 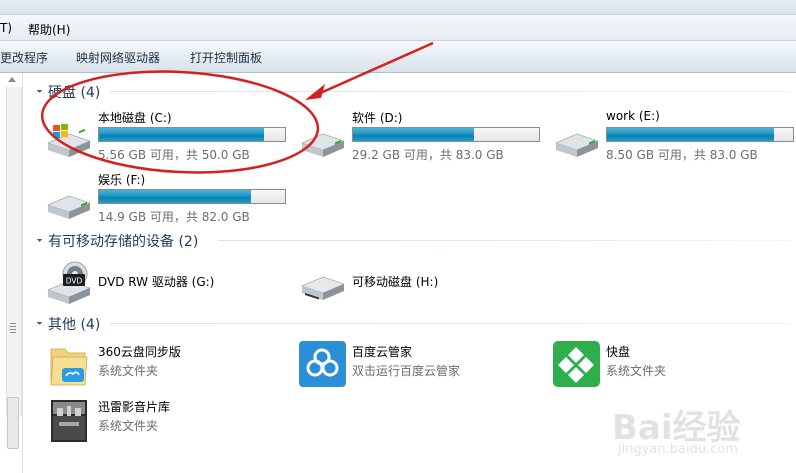 I want to click on other-item-baidu-cloud: 百度云管家 双击运行百度云管家, so click(x=419, y=365).